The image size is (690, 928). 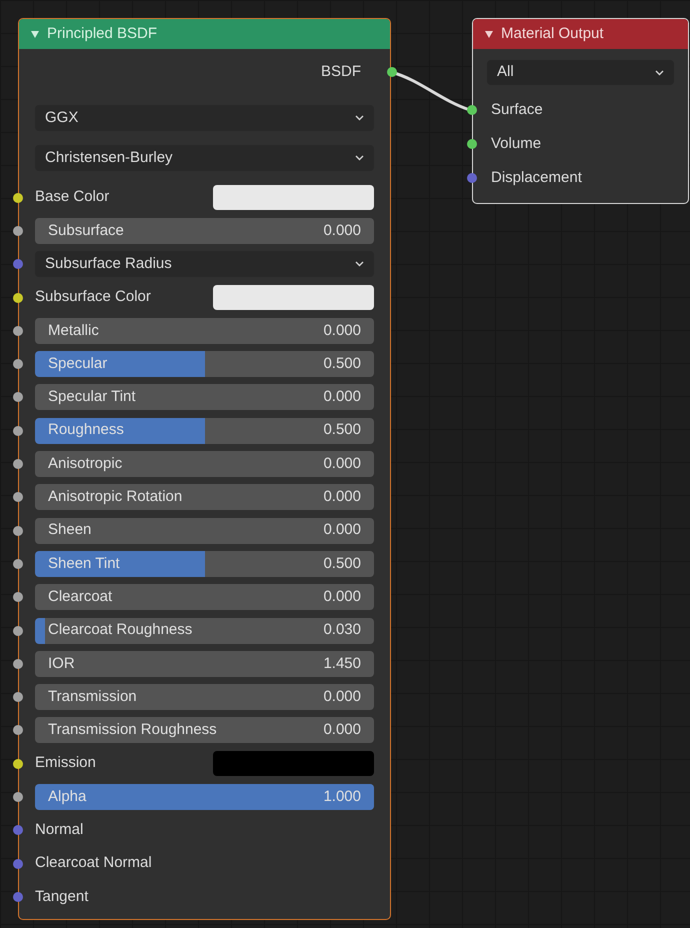 What do you see at coordinates (204, 118) in the screenshot?
I see `dropdown: GGX` at bounding box center [204, 118].